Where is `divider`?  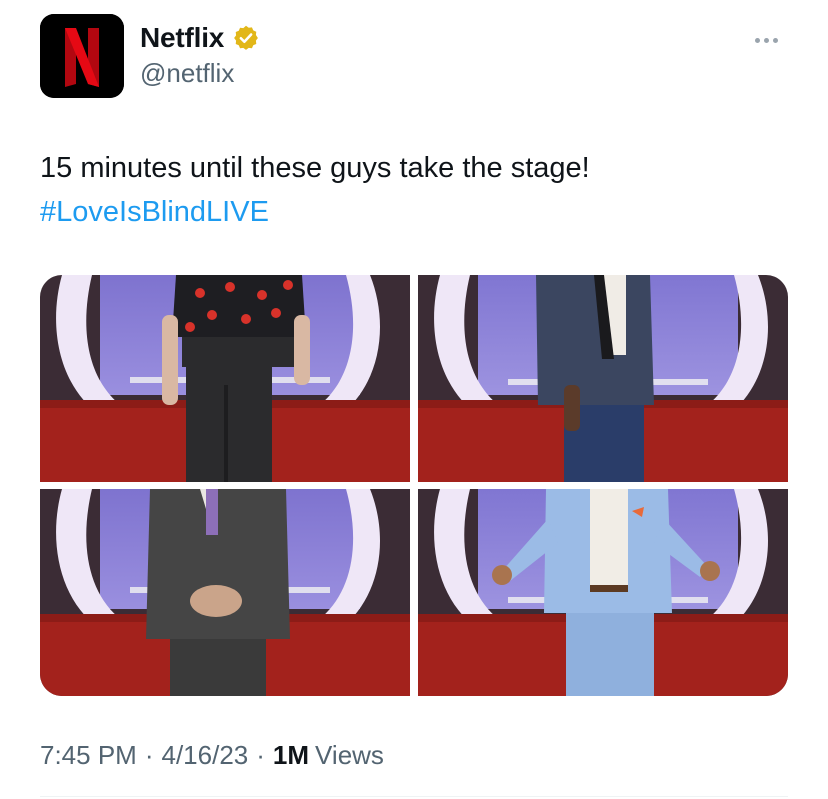
divider is located at coordinates (414, 796).